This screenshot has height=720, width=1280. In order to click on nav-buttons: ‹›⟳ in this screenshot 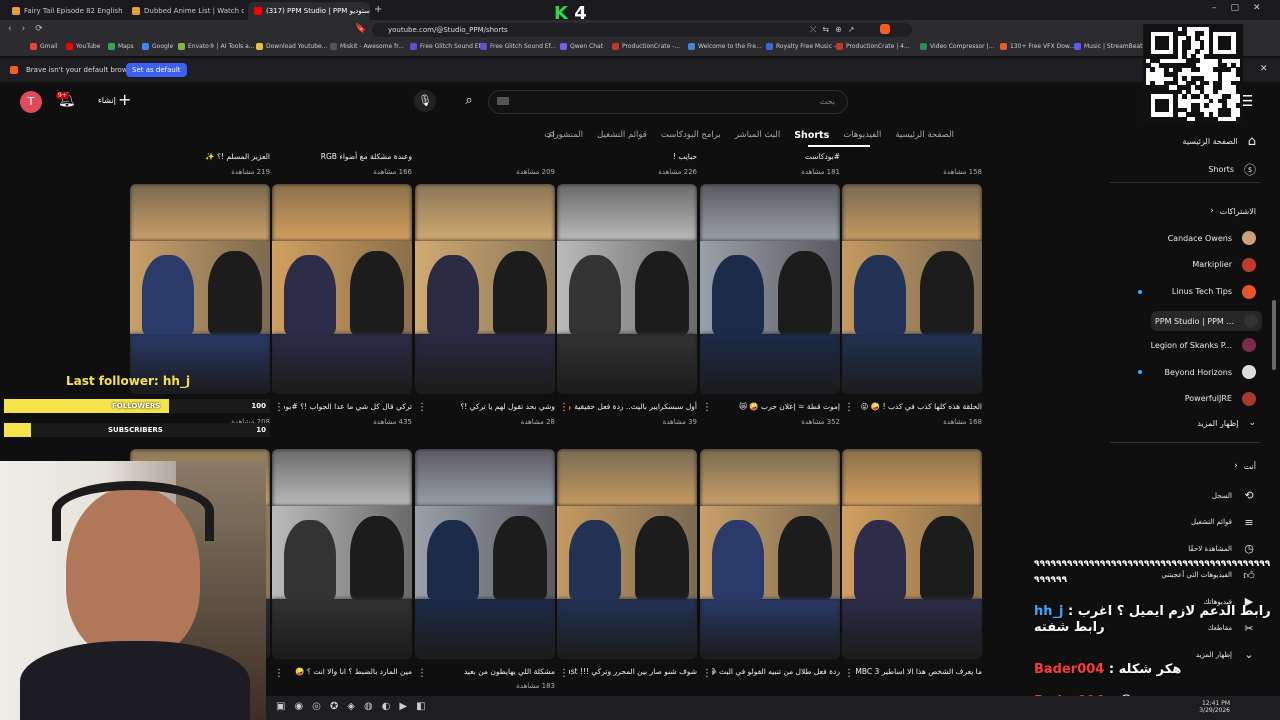, I will do `click(30, 29)`.